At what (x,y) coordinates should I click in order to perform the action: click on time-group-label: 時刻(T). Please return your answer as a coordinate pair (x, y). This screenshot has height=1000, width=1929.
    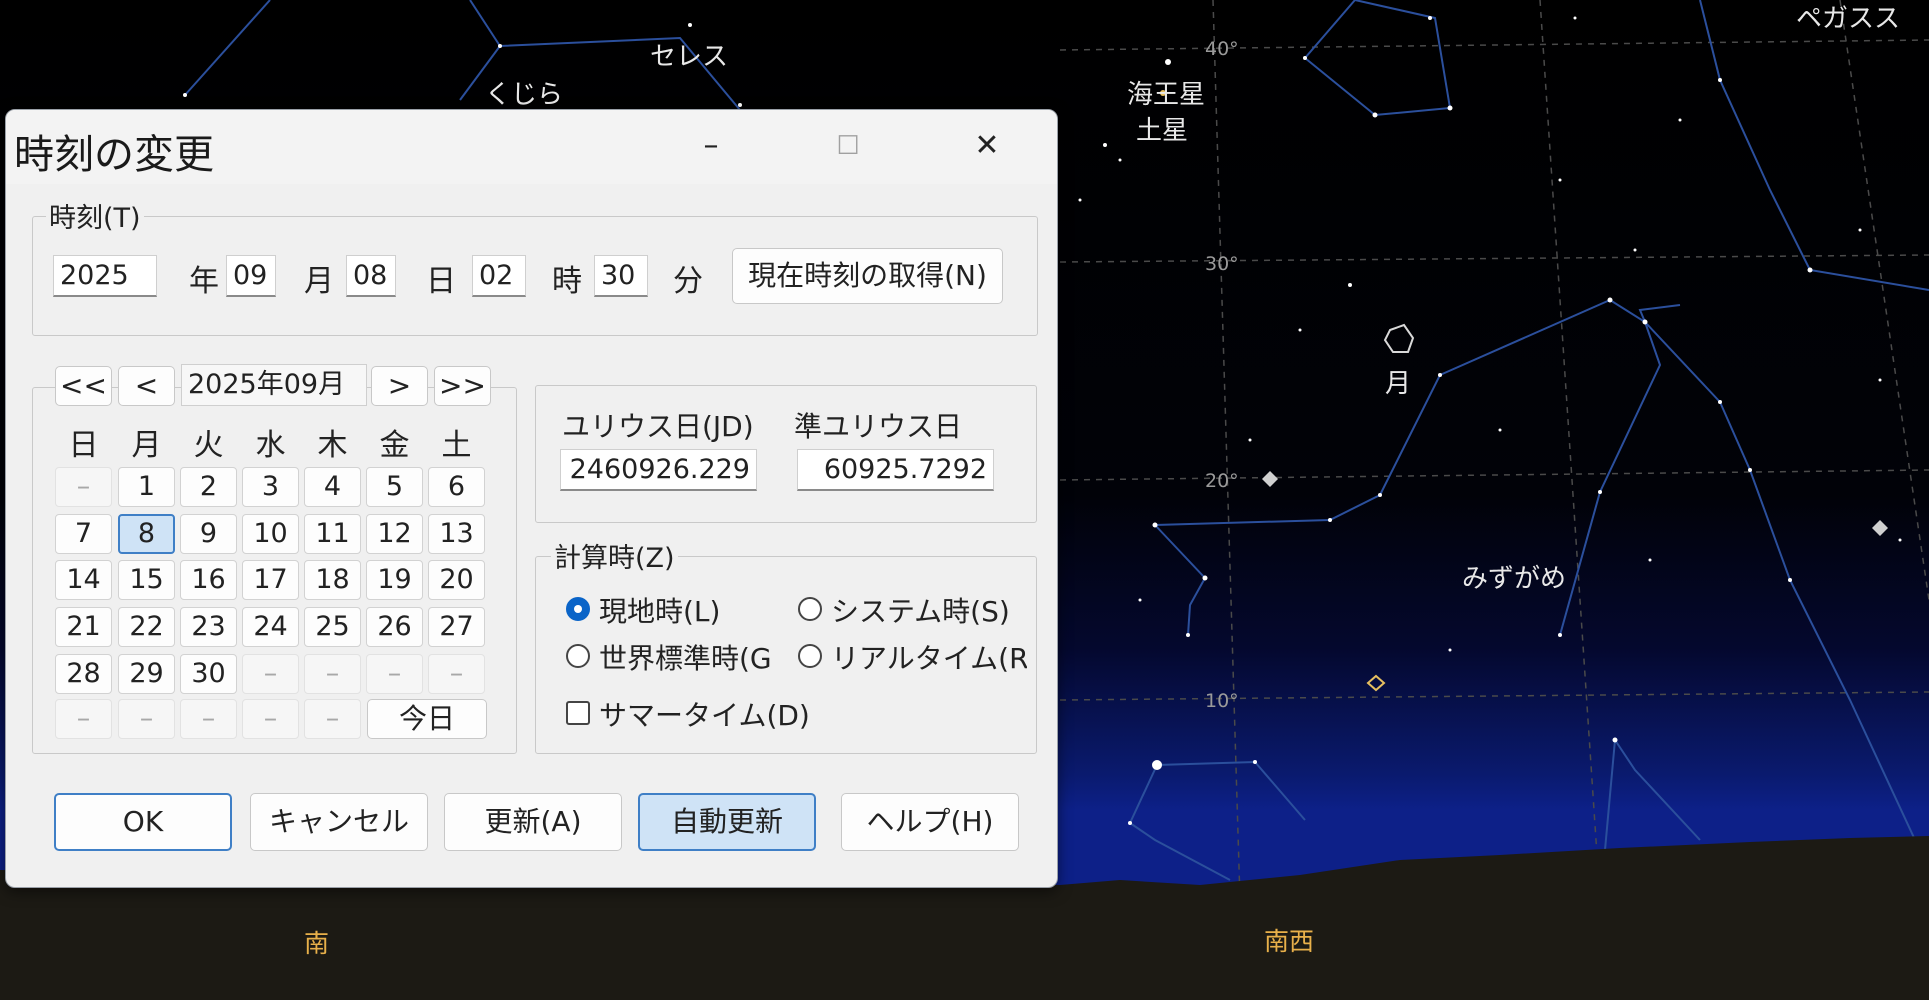
    Looking at the image, I should click on (95, 215).